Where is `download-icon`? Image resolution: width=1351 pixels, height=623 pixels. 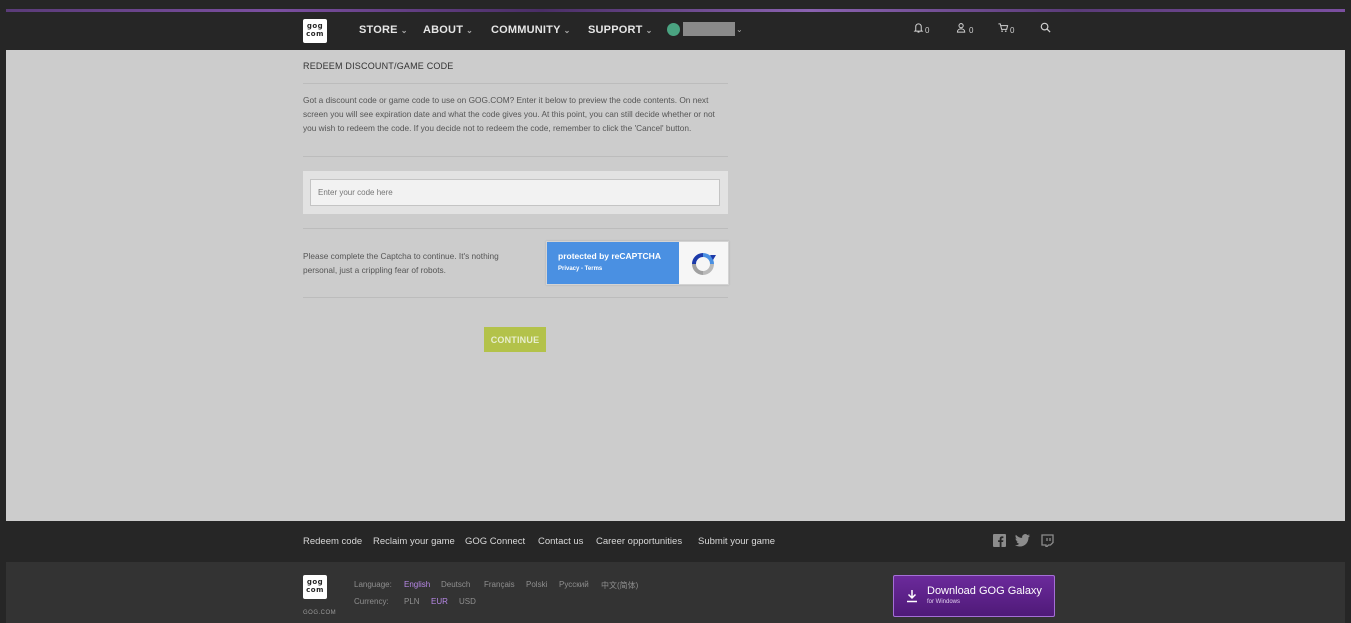
download-icon is located at coordinates (912, 596).